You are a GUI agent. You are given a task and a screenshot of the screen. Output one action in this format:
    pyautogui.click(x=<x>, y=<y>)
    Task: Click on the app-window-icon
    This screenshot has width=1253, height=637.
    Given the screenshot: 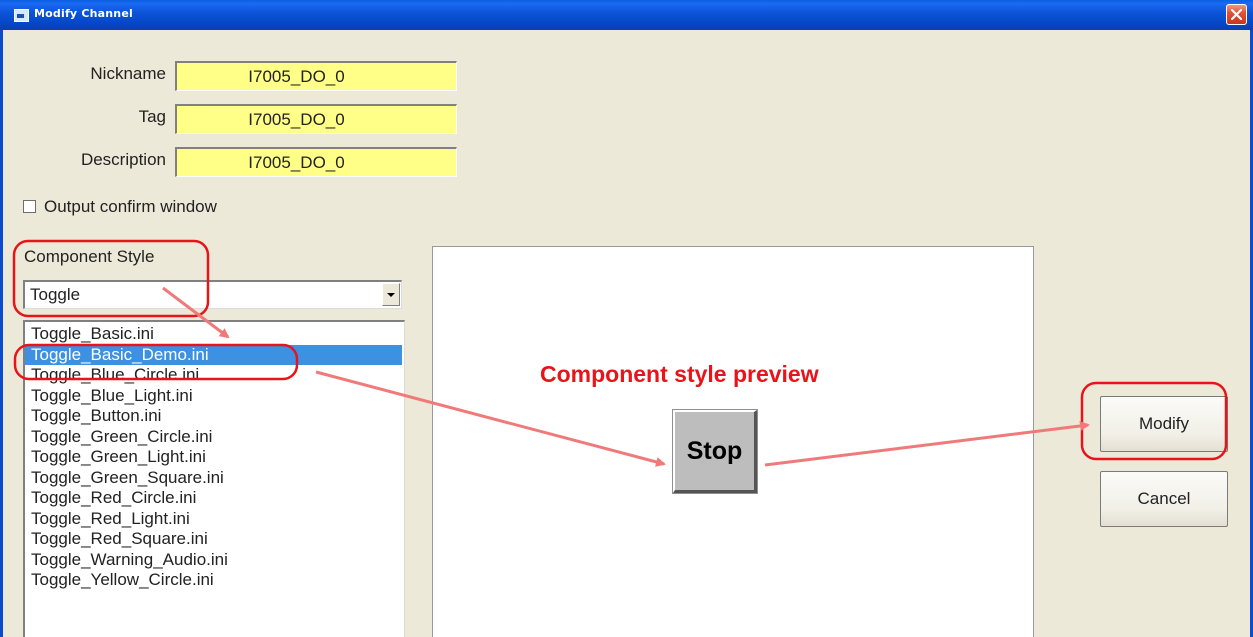 What is the action you would take?
    pyautogui.click(x=21, y=15)
    